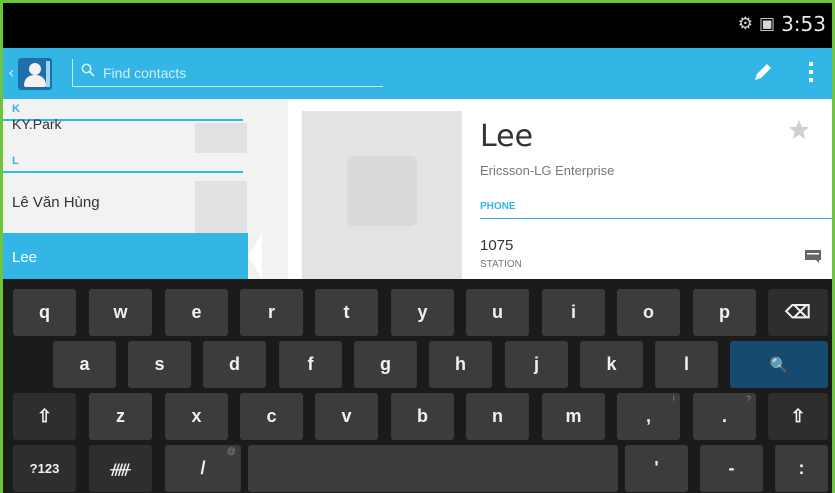  What do you see at coordinates (382, 195) in the screenshot?
I see `contact-photo` at bounding box center [382, 195].